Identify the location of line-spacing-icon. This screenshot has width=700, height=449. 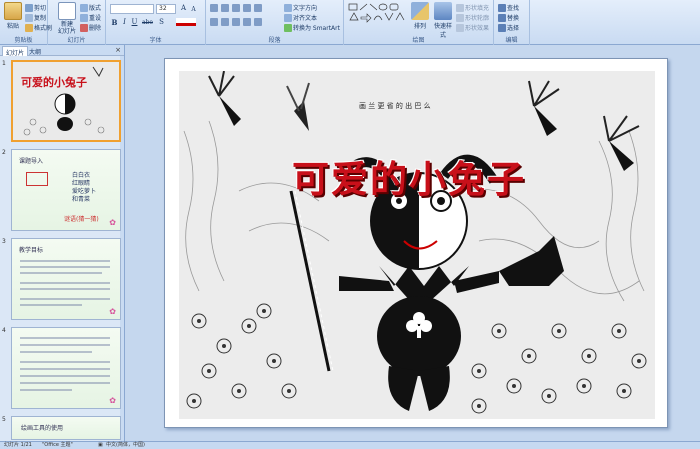
(258, 8).